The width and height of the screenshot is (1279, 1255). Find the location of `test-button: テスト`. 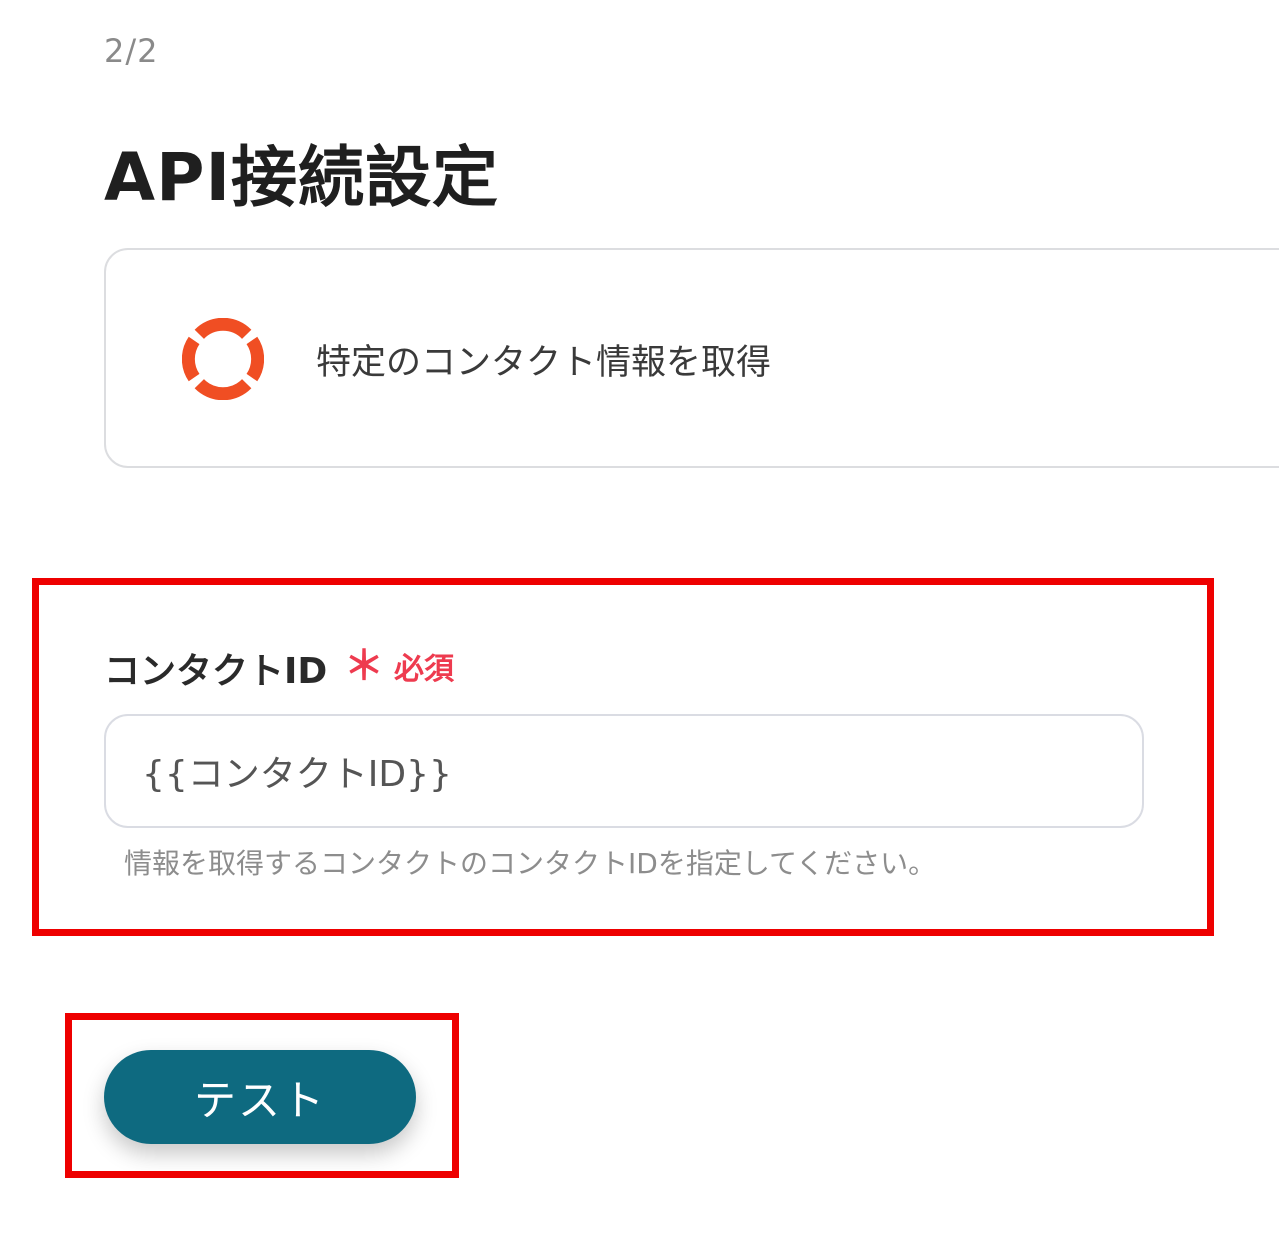

test-button: テスト is located at coordinates (260, 1097).